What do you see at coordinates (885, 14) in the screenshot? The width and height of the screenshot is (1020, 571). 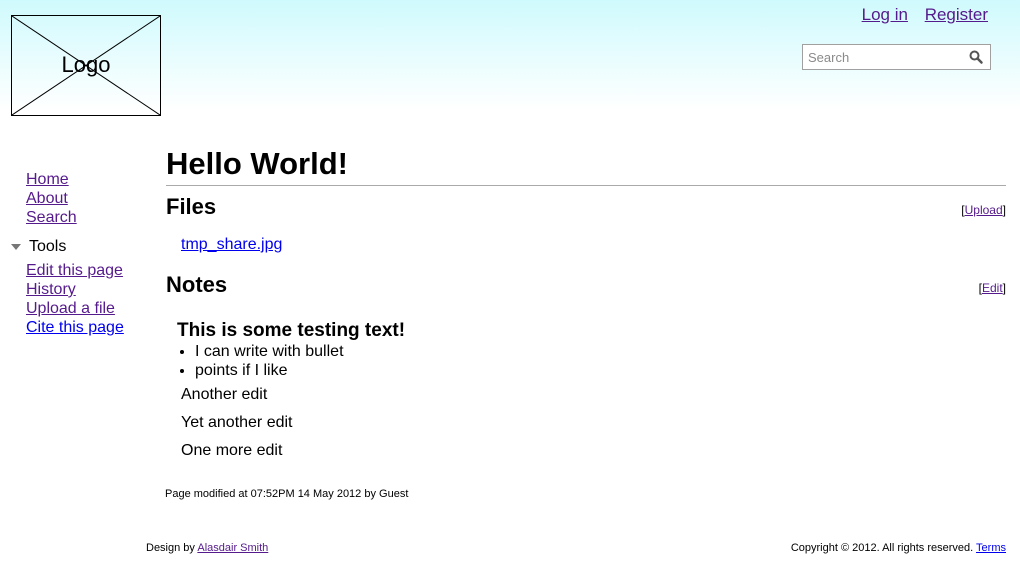 I see `login-link: Log in` at bounding box center [885, 14].